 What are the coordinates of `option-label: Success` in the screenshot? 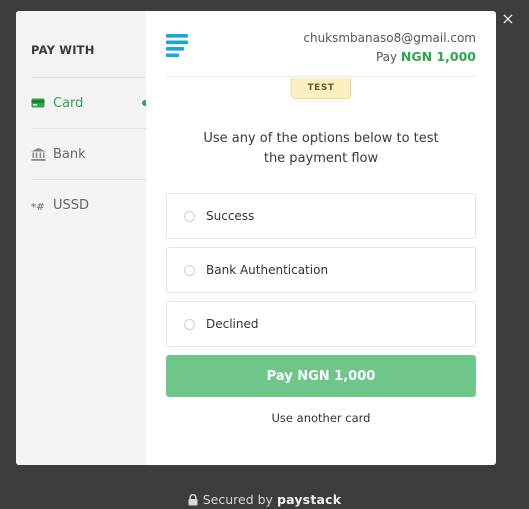 It's located at (230, 216).